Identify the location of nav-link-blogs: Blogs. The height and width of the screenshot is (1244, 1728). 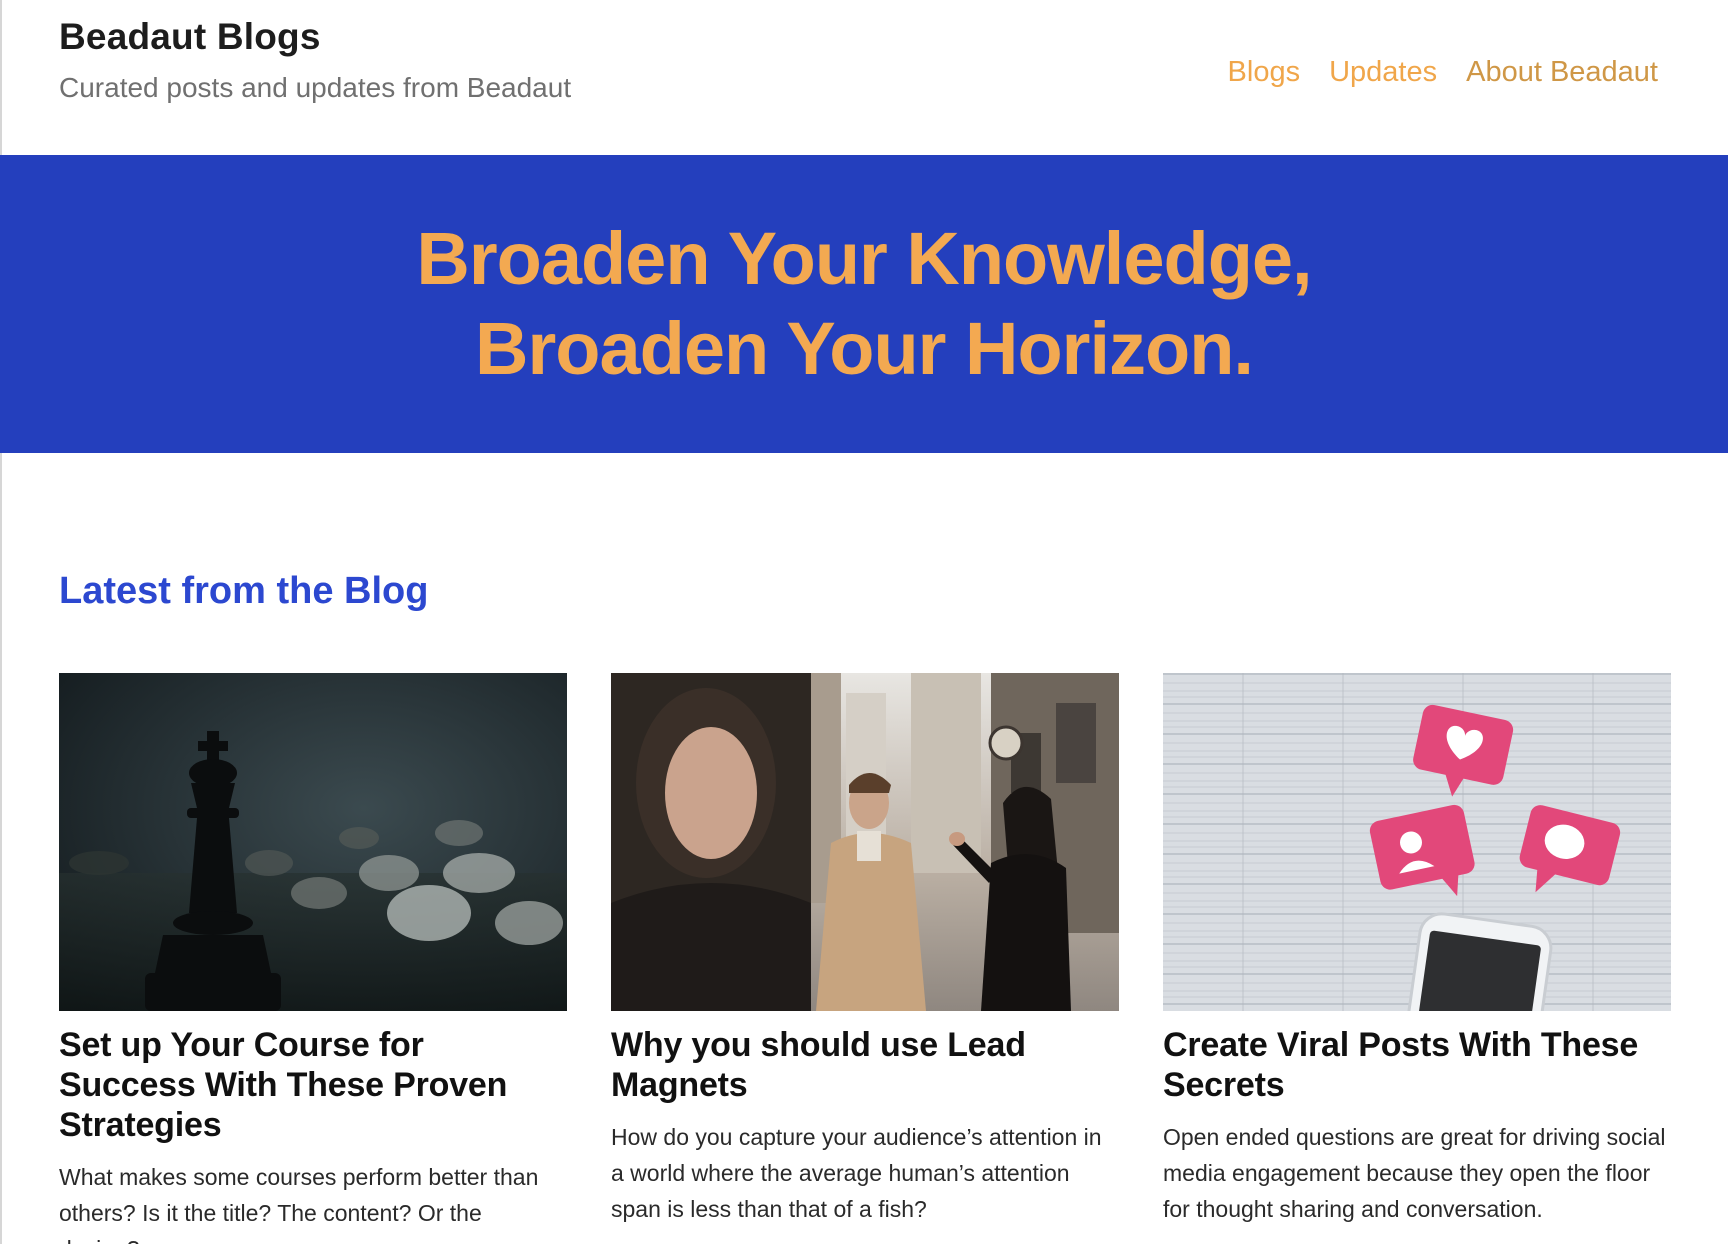
(1264, 72).